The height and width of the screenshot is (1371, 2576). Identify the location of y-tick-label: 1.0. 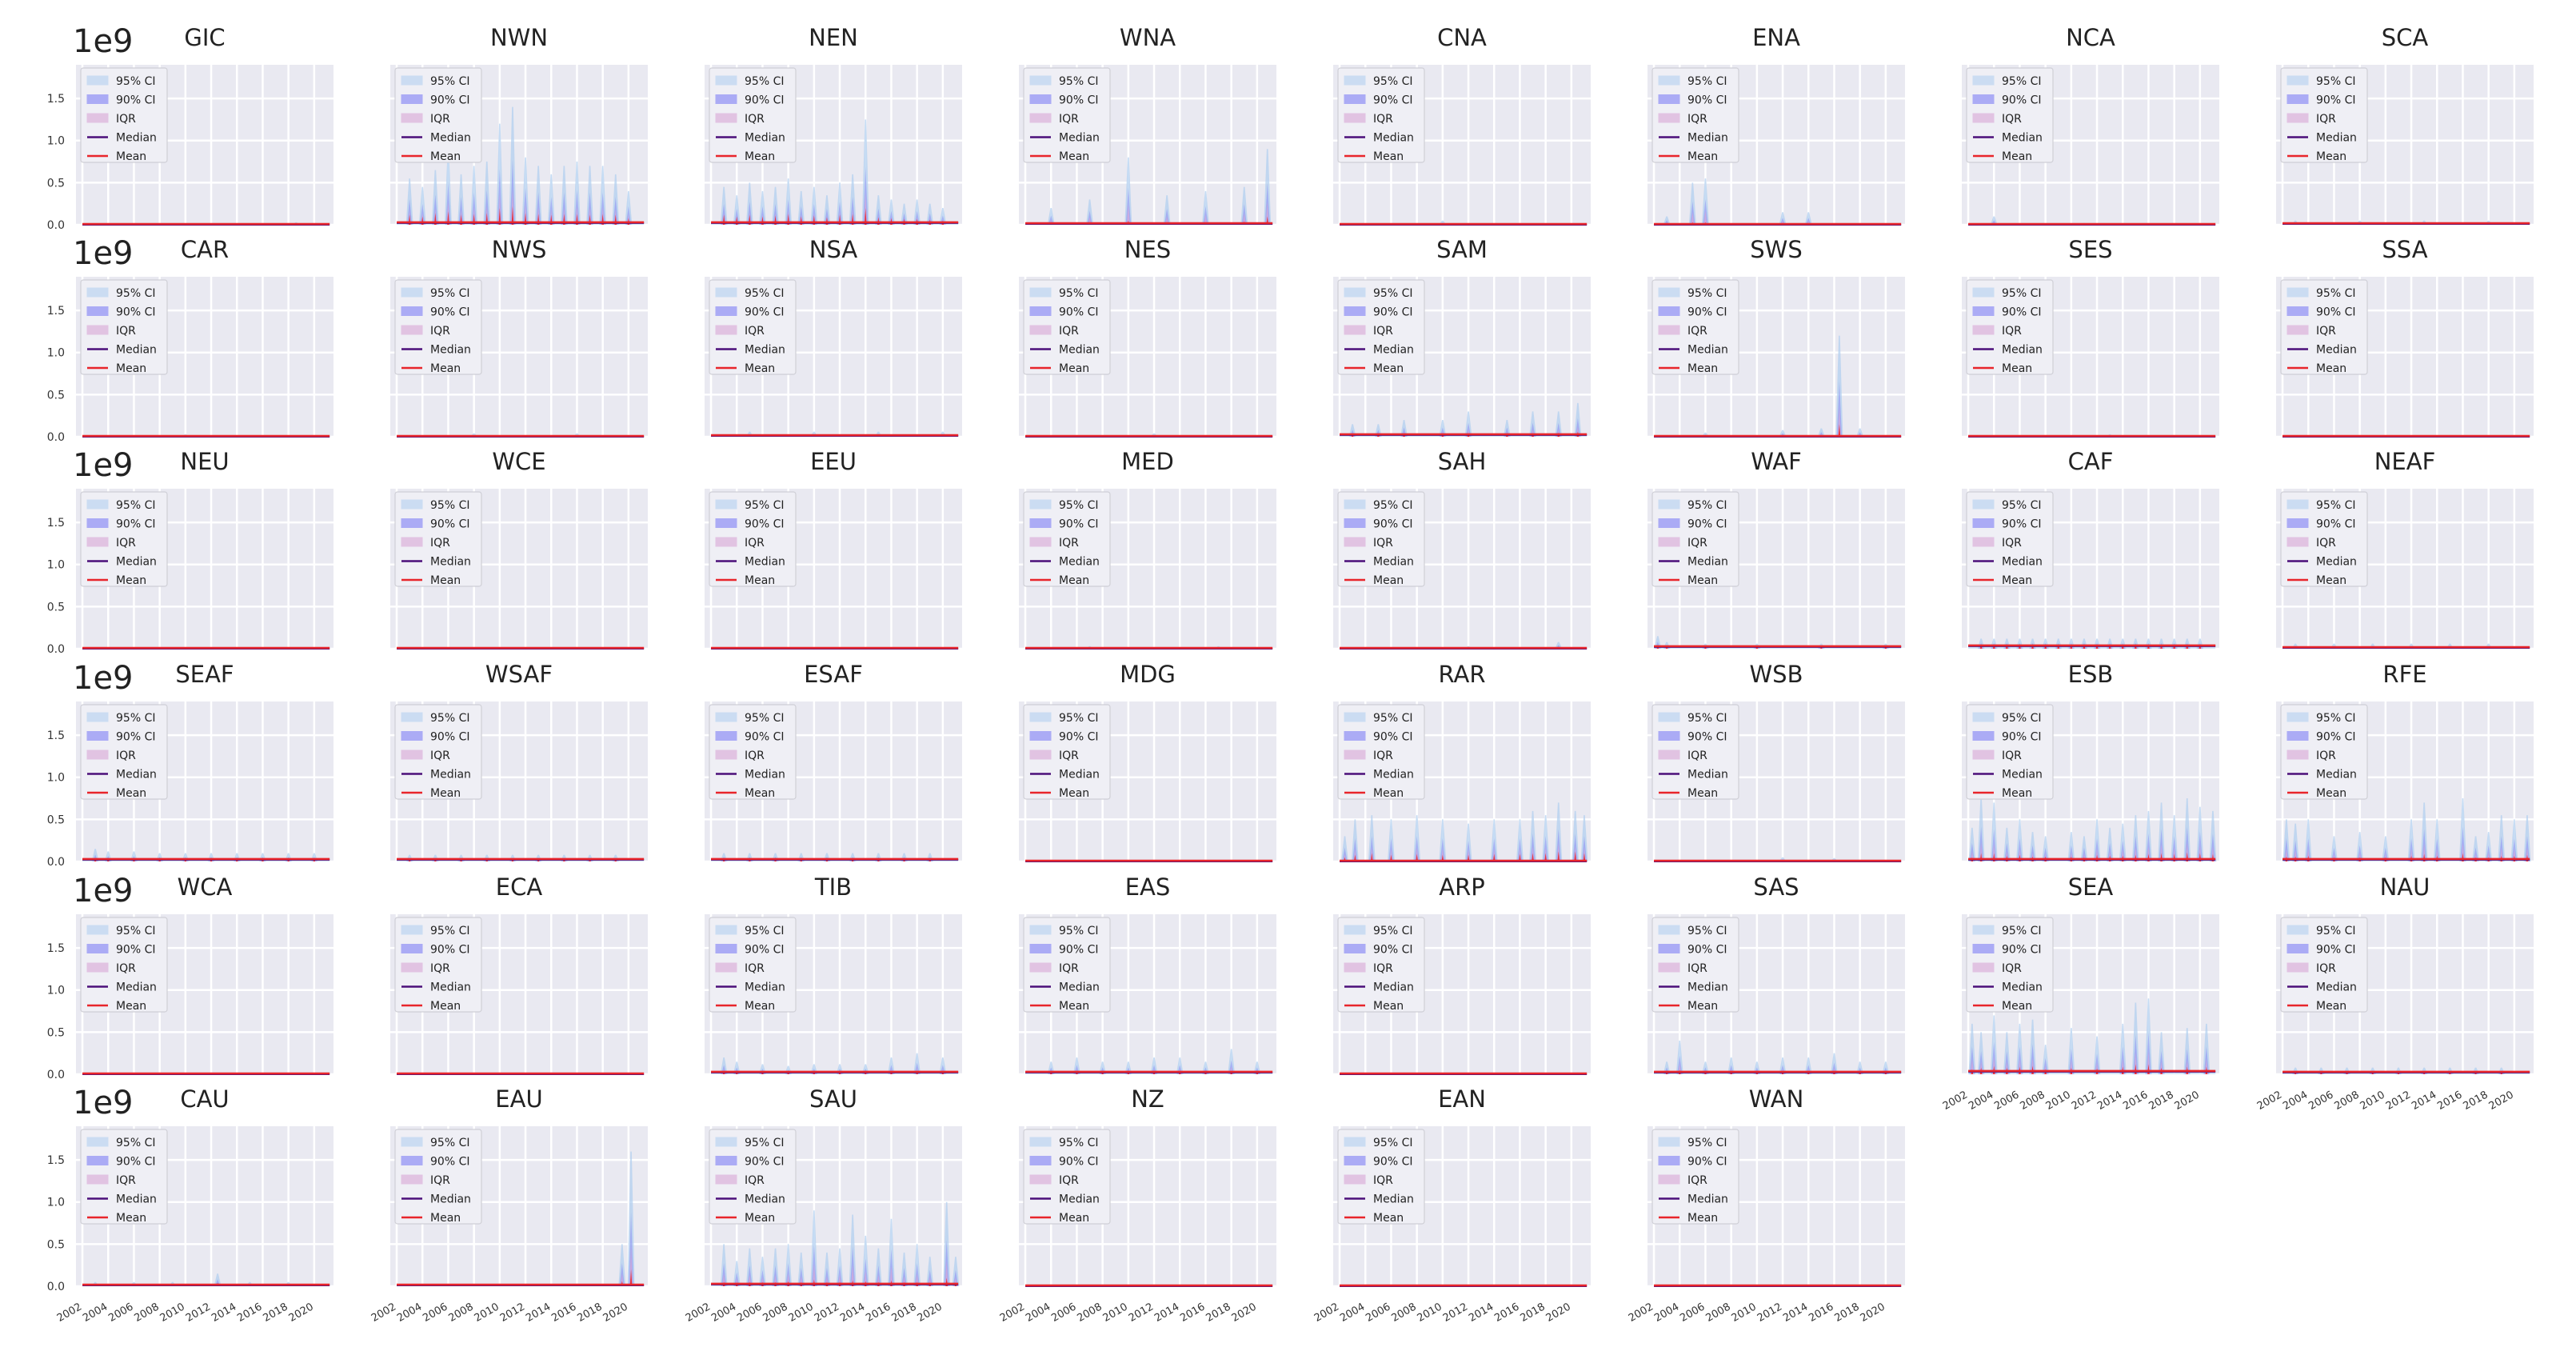
(56, 565).